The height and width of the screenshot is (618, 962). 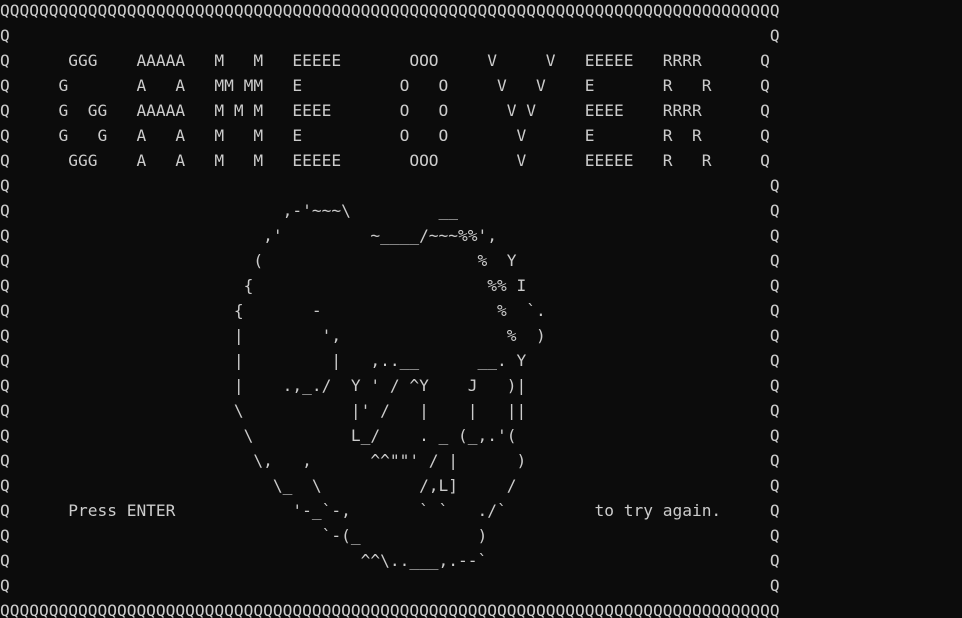 What do you see at coordinates (390, 285) in the screenshot?
I see `skull-art-row: Q { %% I Q` at bounding box center [390, 285].